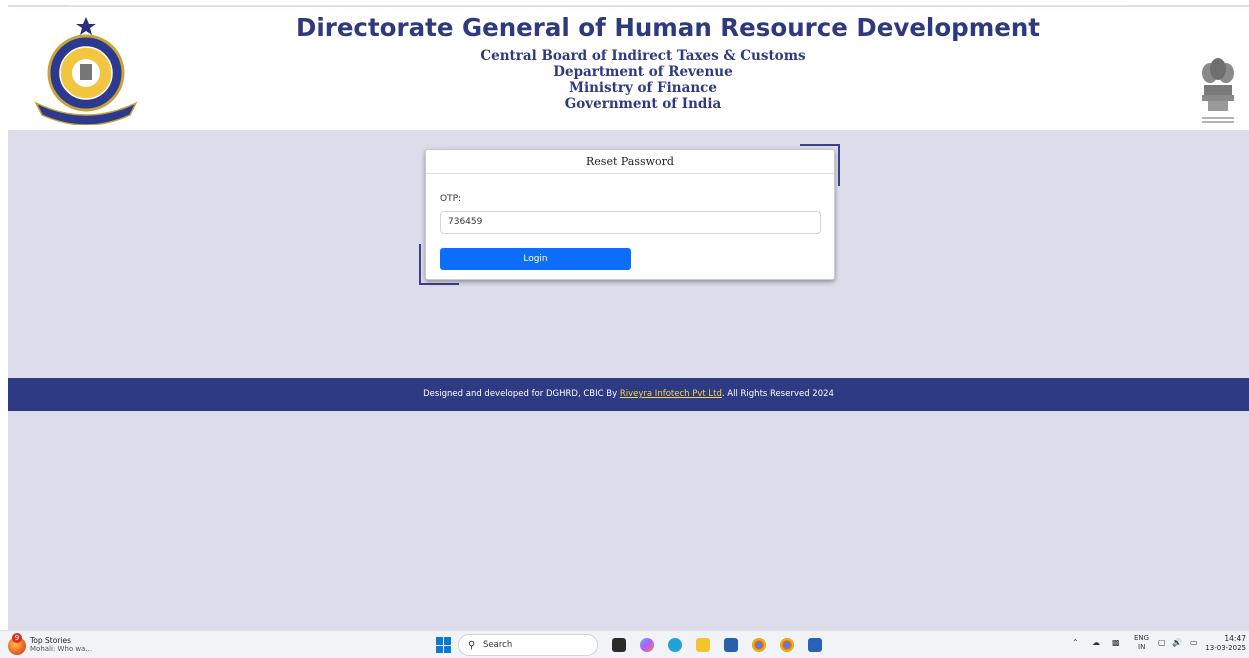 This screenshot has width=1249, height=658. I want to click on header-line-ministry: Ministry of Finance, so click(643, 88).